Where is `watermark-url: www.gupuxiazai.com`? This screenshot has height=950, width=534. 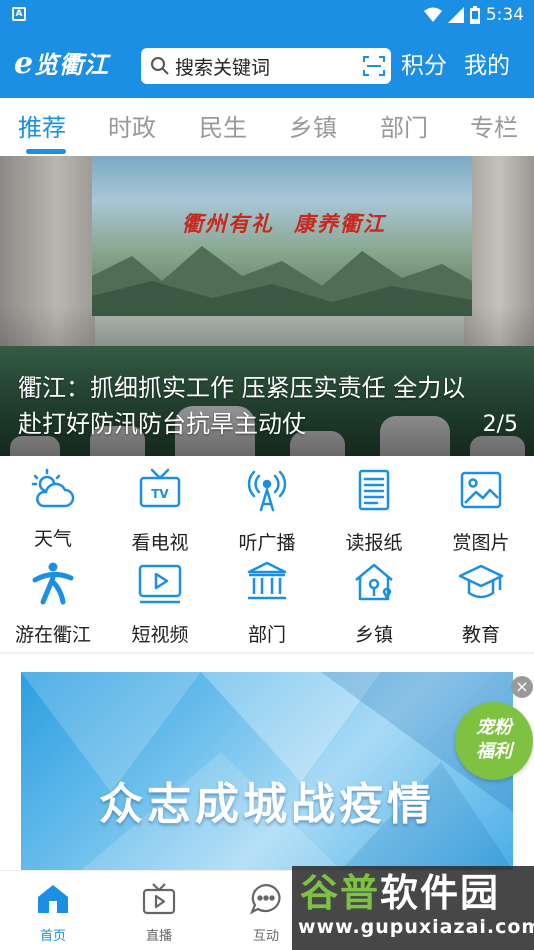 watermark-url: www.gupuxiazai.com is located at coordinates (416, 927).